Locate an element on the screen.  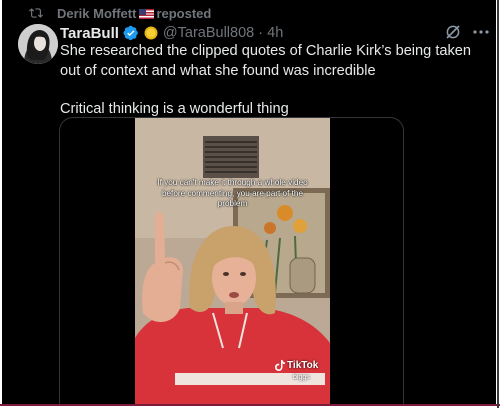
gold-coin-icon is located at coordinates (151, 33).